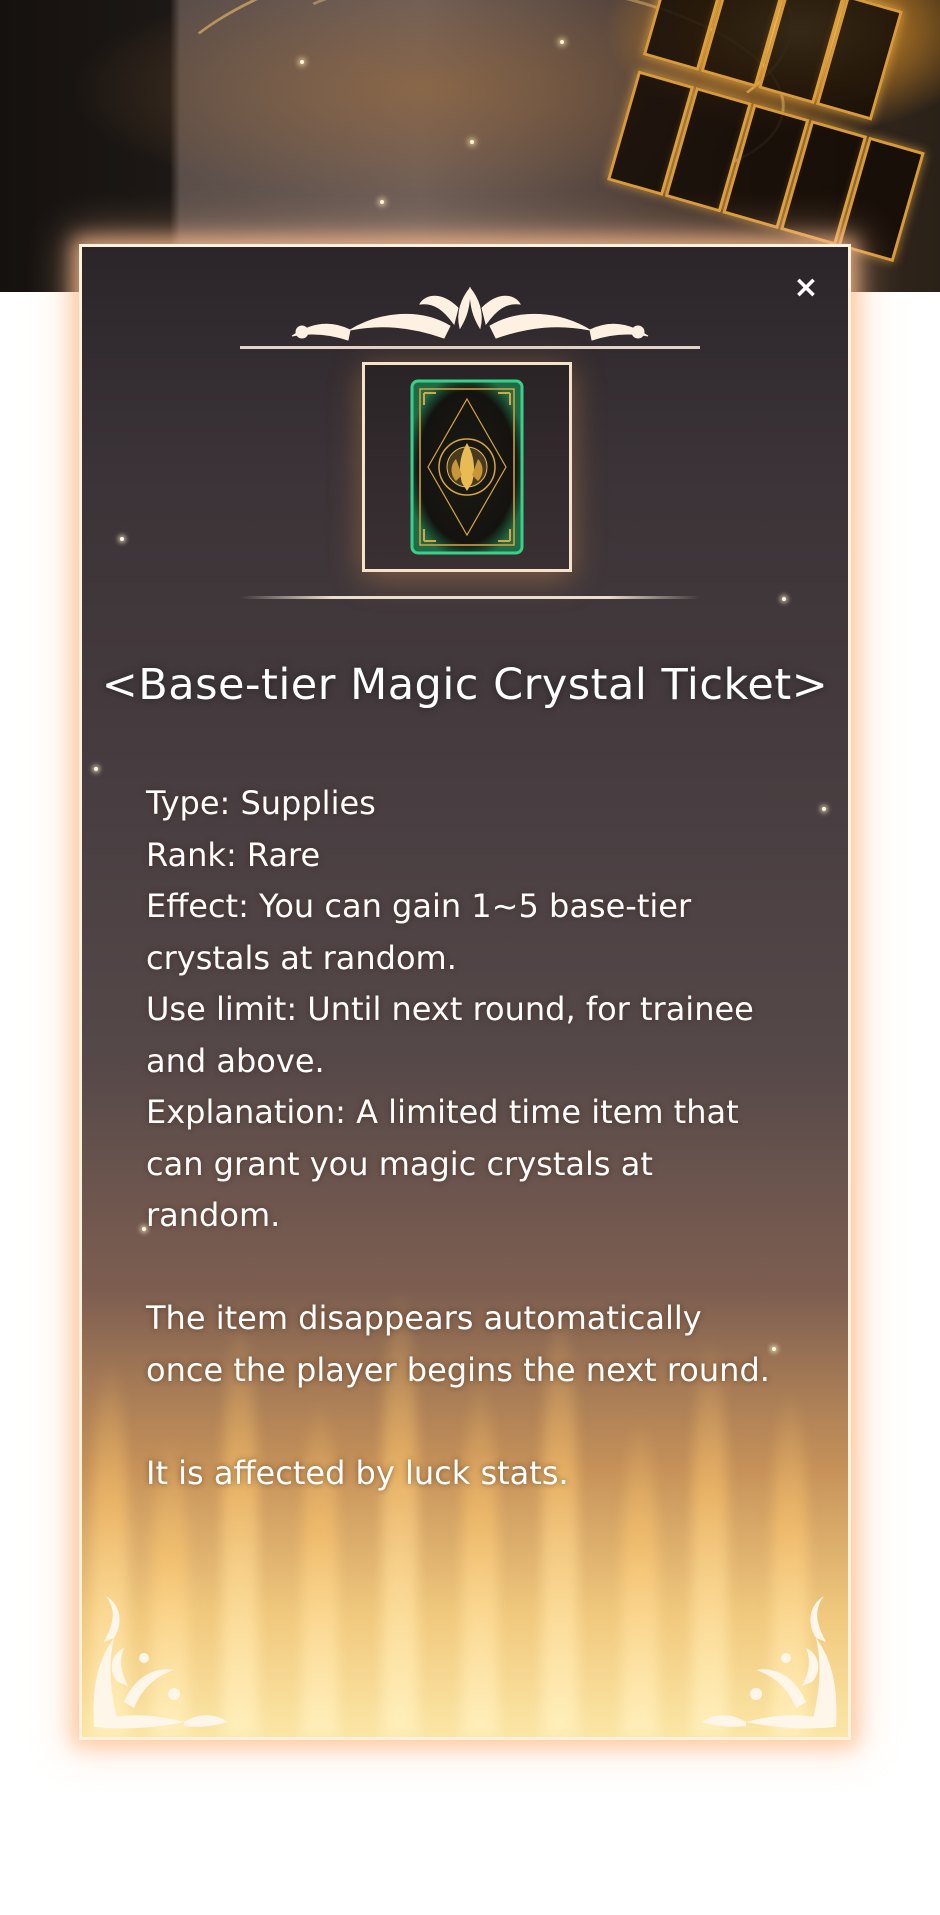  I want to click on item-explanation: Explanation: A limited time item that, so click(442, 1112).